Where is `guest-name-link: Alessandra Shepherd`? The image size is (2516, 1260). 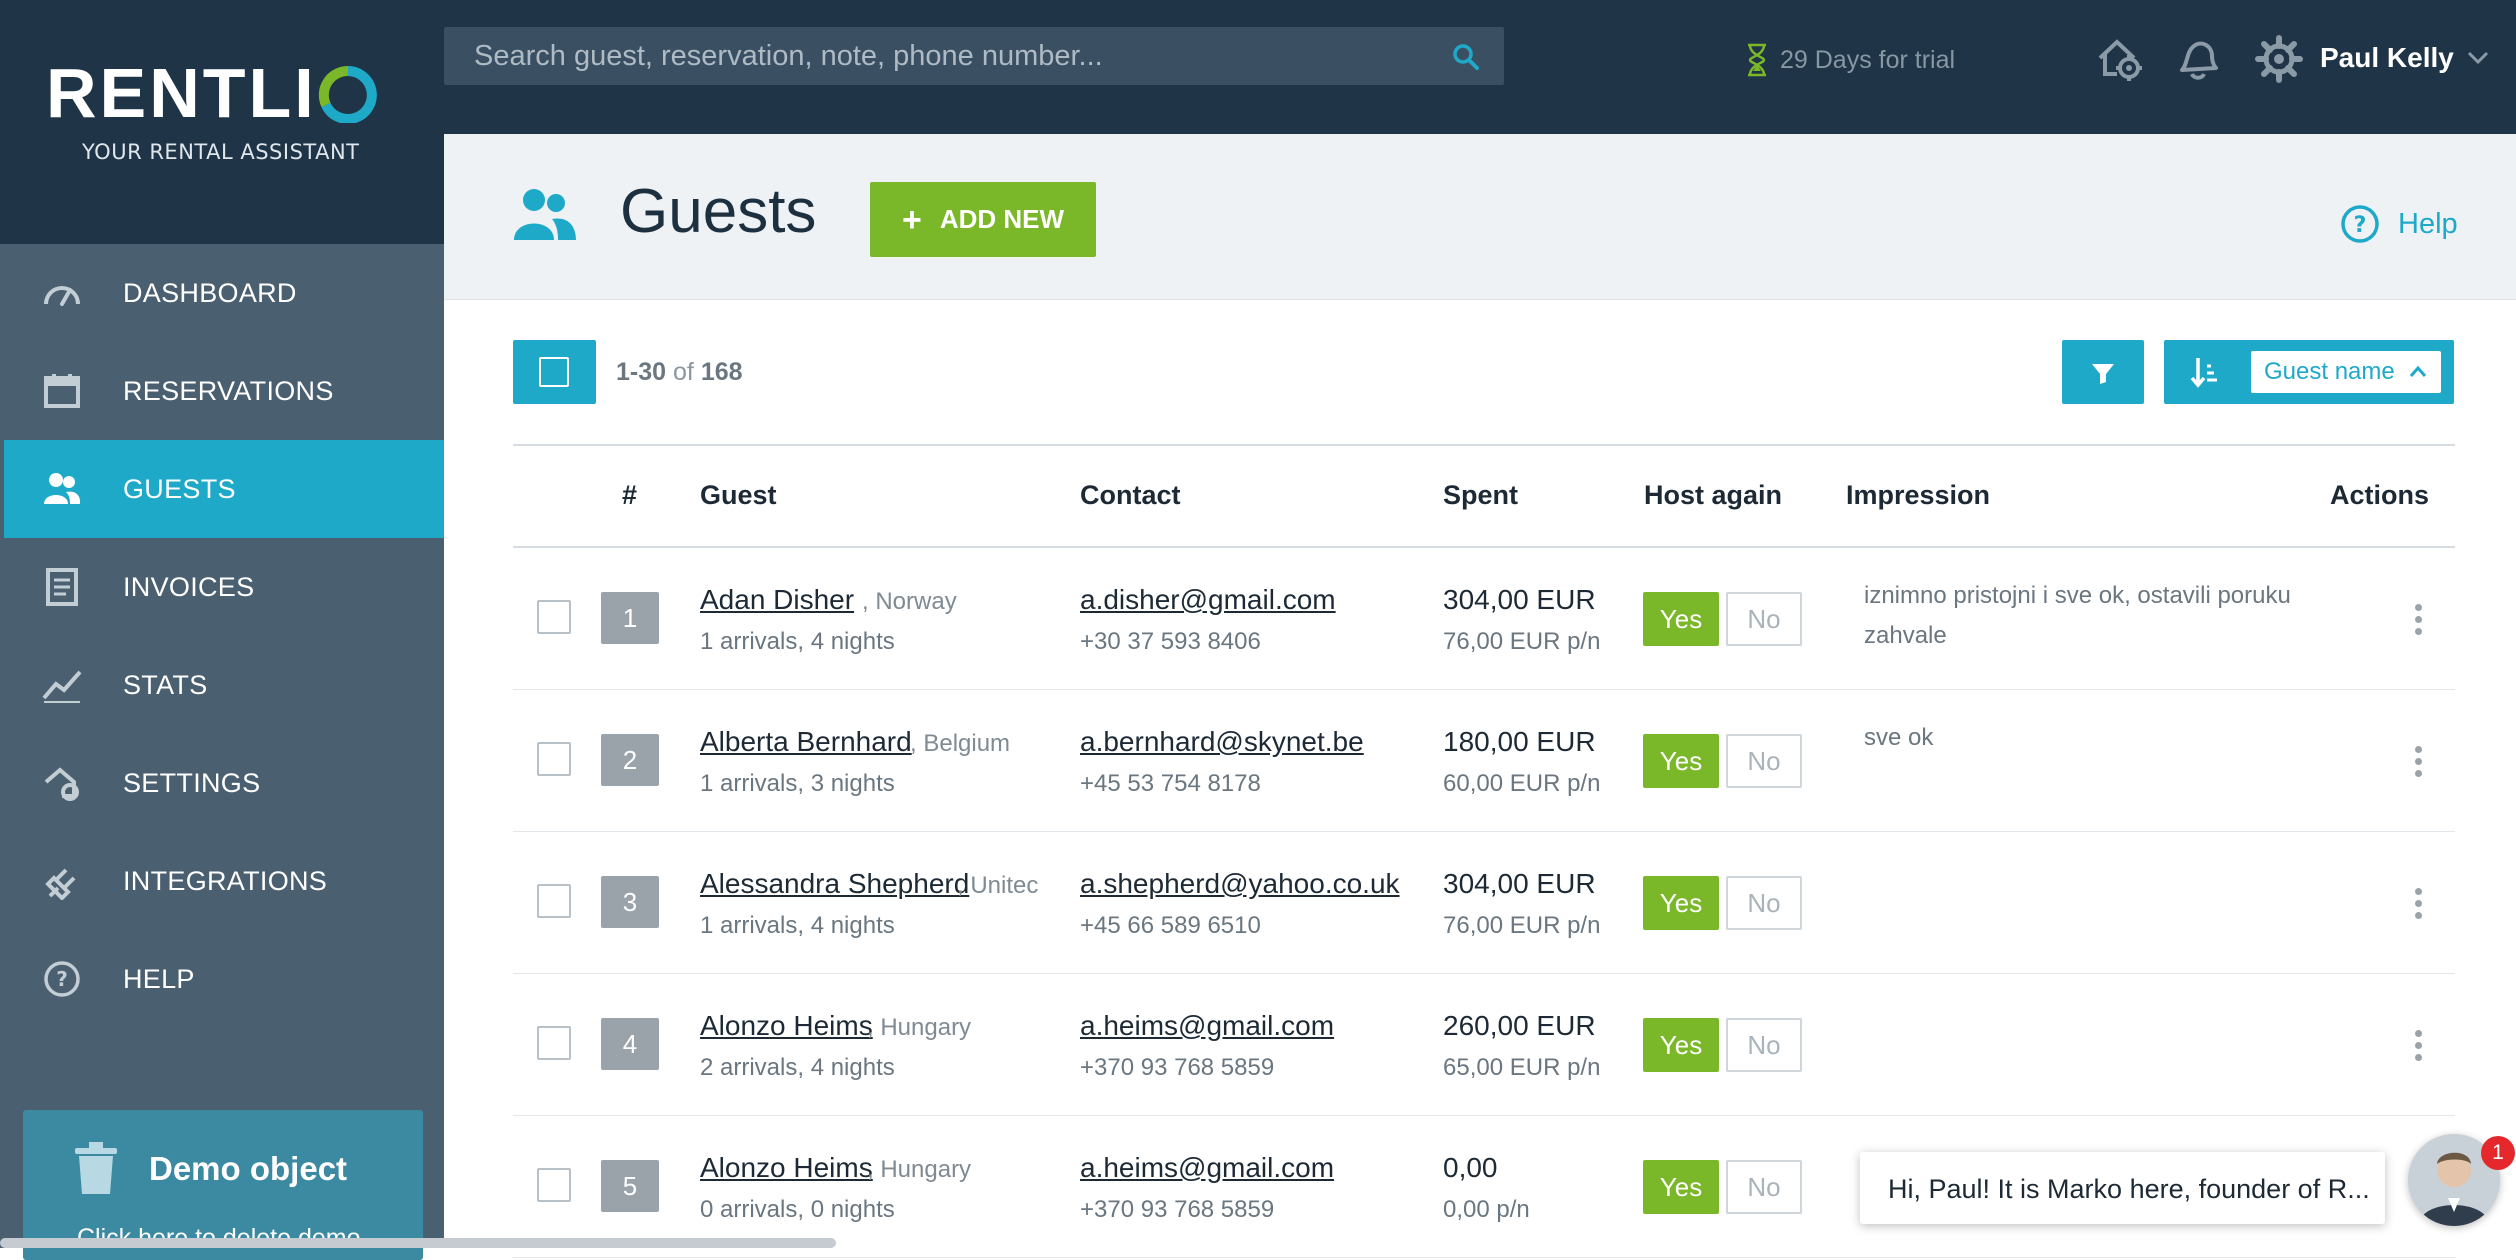 guest-name-link: Alessandra Shepherd is located at coordinates (834, 884).